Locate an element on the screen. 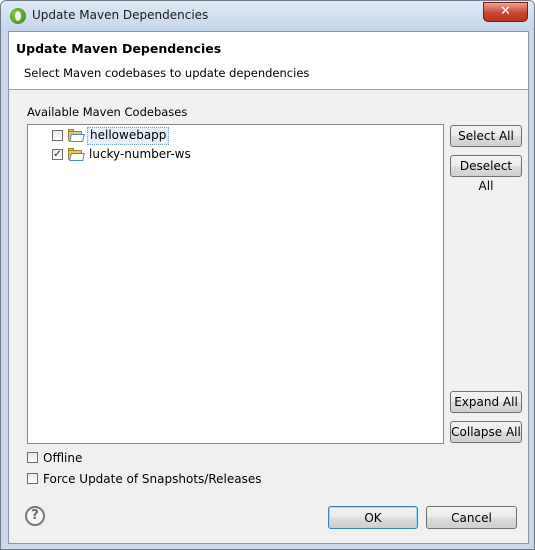 Image resolution: width=535 pixels, height=550 pixels. window-title: Update Maven Dependencies is located at coordinates (120, 15).